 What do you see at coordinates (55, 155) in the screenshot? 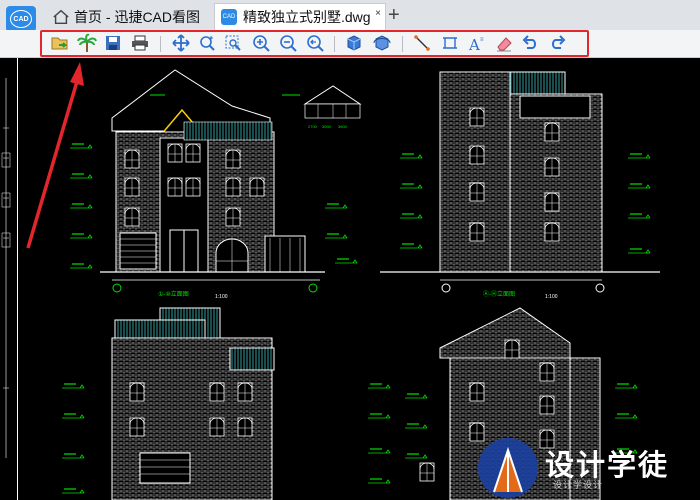
I see `annotation-arrow` at bounding box center [55, 155].